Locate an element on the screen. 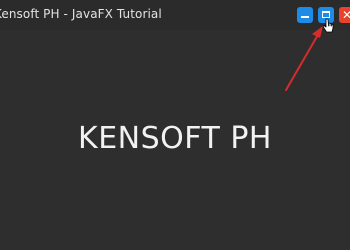 Image resolution: width=350 pixels, height=250 pixels. maximize-icon is located at coordinates (326, 14).